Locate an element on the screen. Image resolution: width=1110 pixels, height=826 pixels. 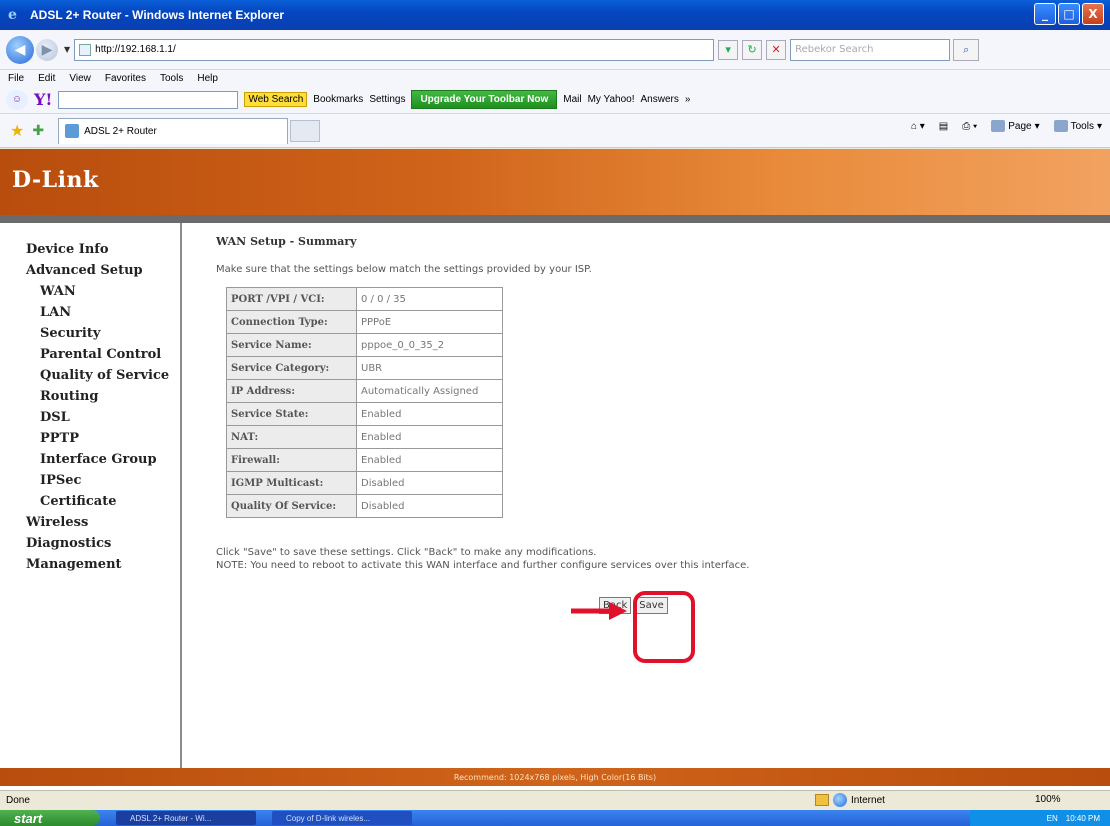
menu-tools: Tools is located at coordinates (171, 78).